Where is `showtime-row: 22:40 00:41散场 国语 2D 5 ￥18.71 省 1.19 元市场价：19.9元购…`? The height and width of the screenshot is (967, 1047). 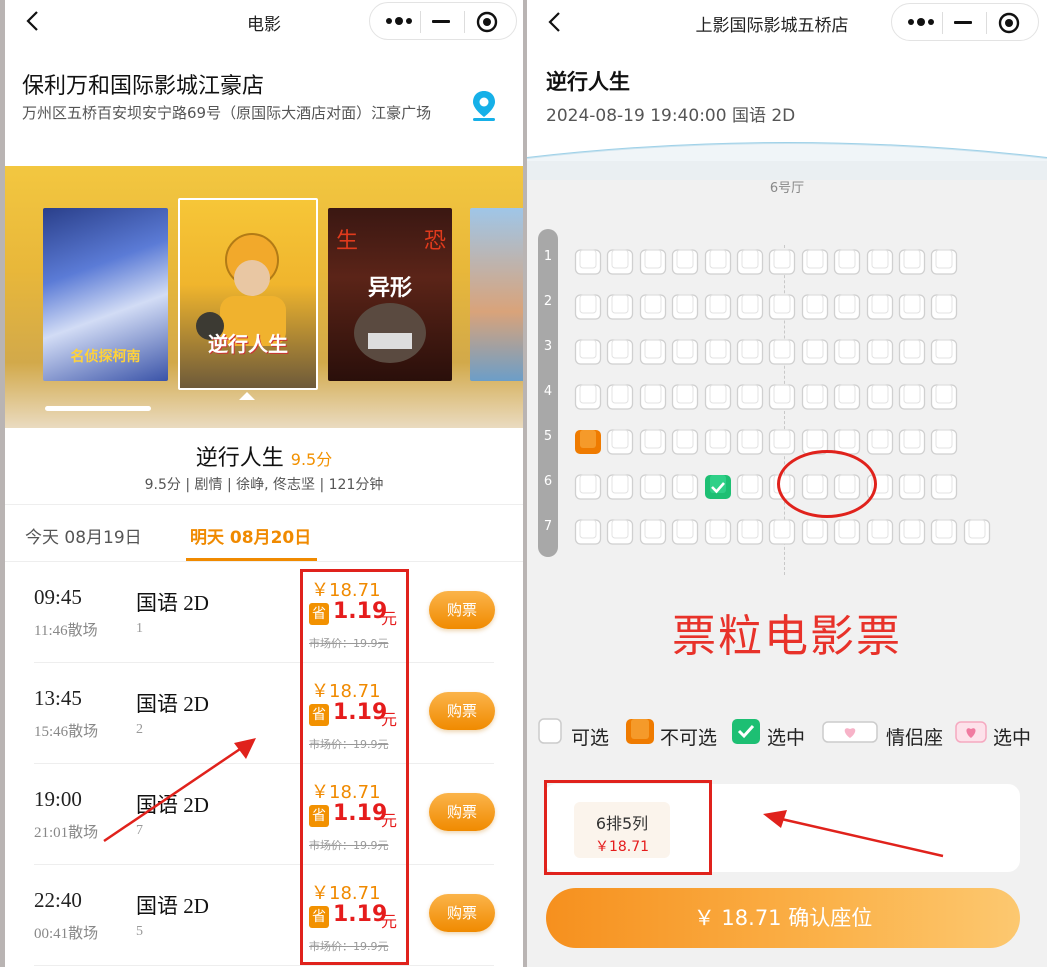
showtime-row: 22:40 00:41散场 国语 2D 5 ￥18.71 省 1.19 元市场价：19.9元购… is located at coordinates (264, 916).